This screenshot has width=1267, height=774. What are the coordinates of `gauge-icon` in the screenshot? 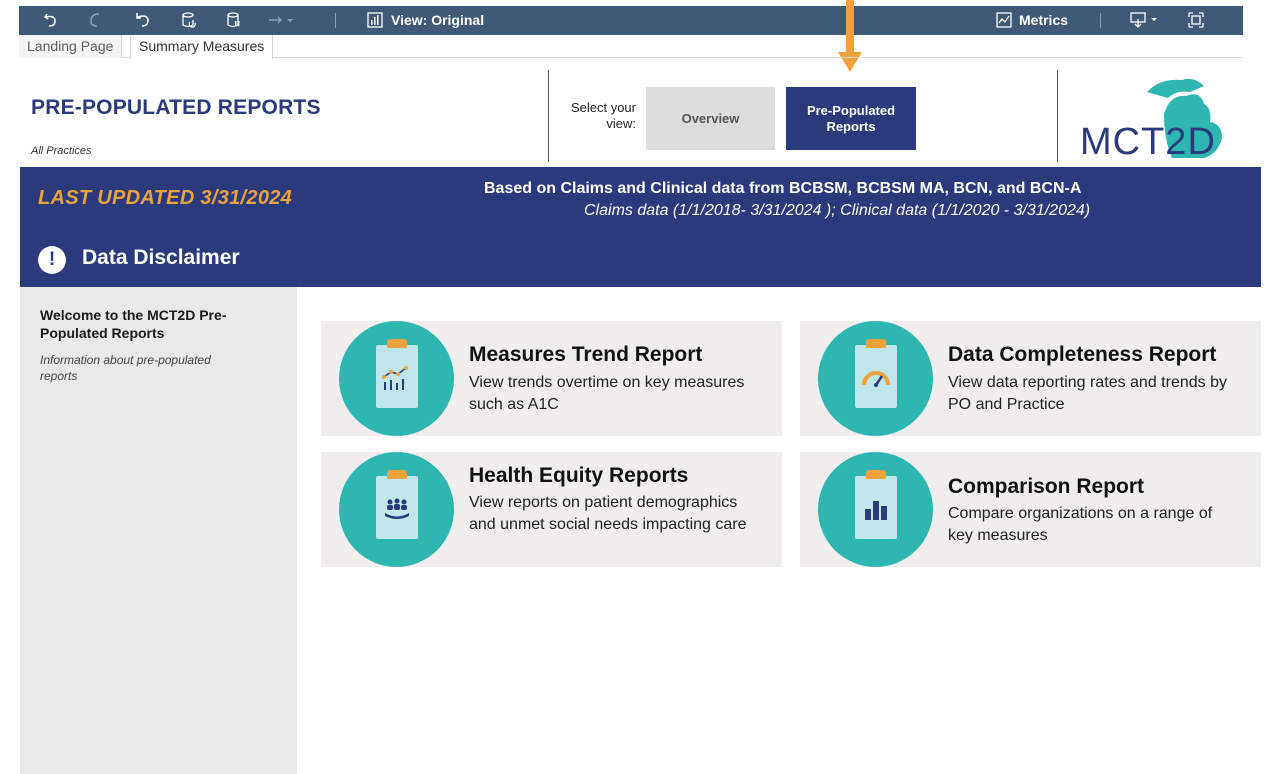 It's located at (876, 378).